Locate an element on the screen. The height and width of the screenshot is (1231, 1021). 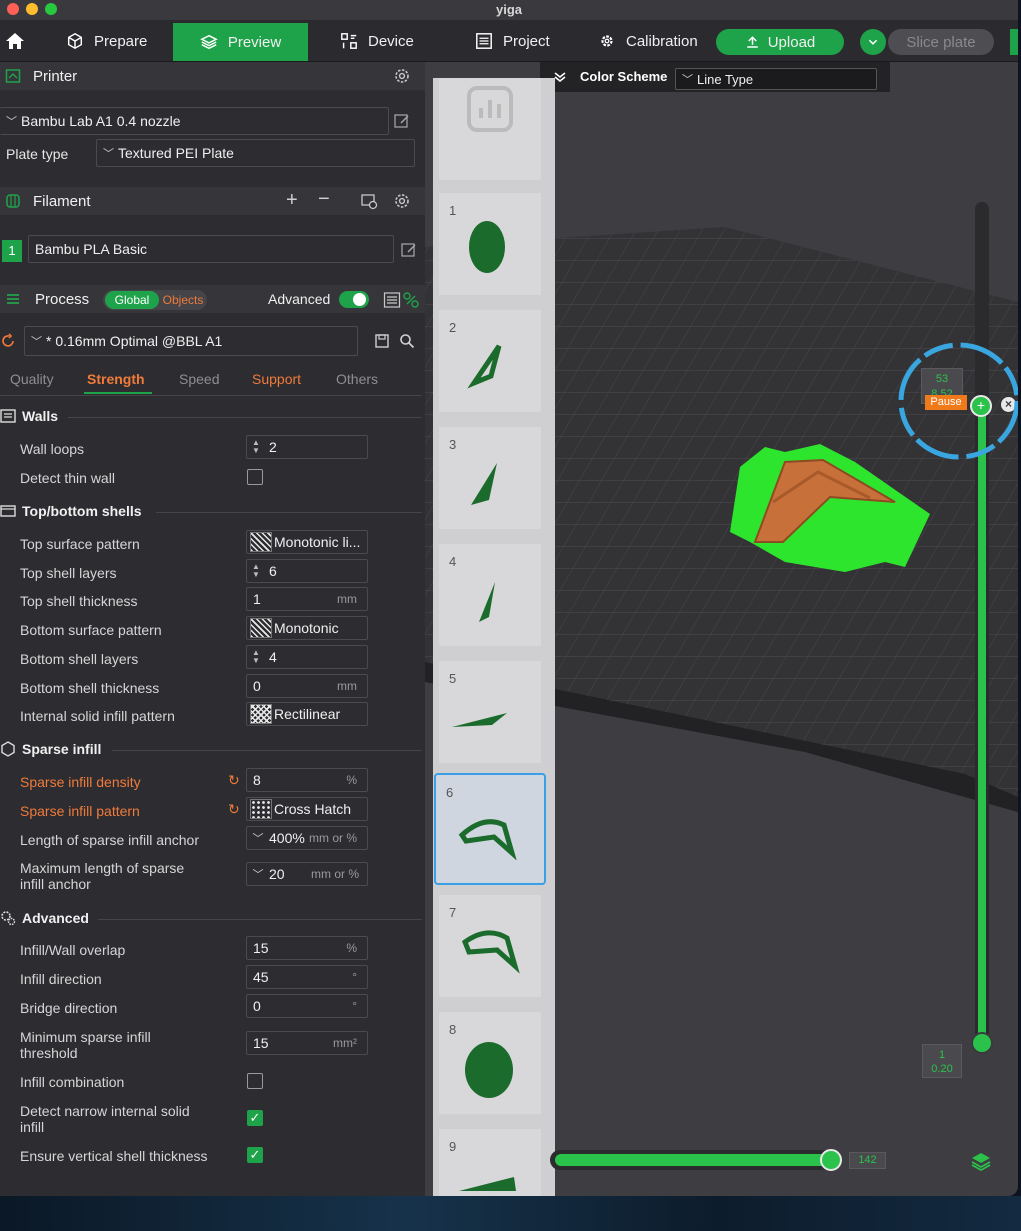
plate-thumb: 5 is located at coordinates (490, 712).